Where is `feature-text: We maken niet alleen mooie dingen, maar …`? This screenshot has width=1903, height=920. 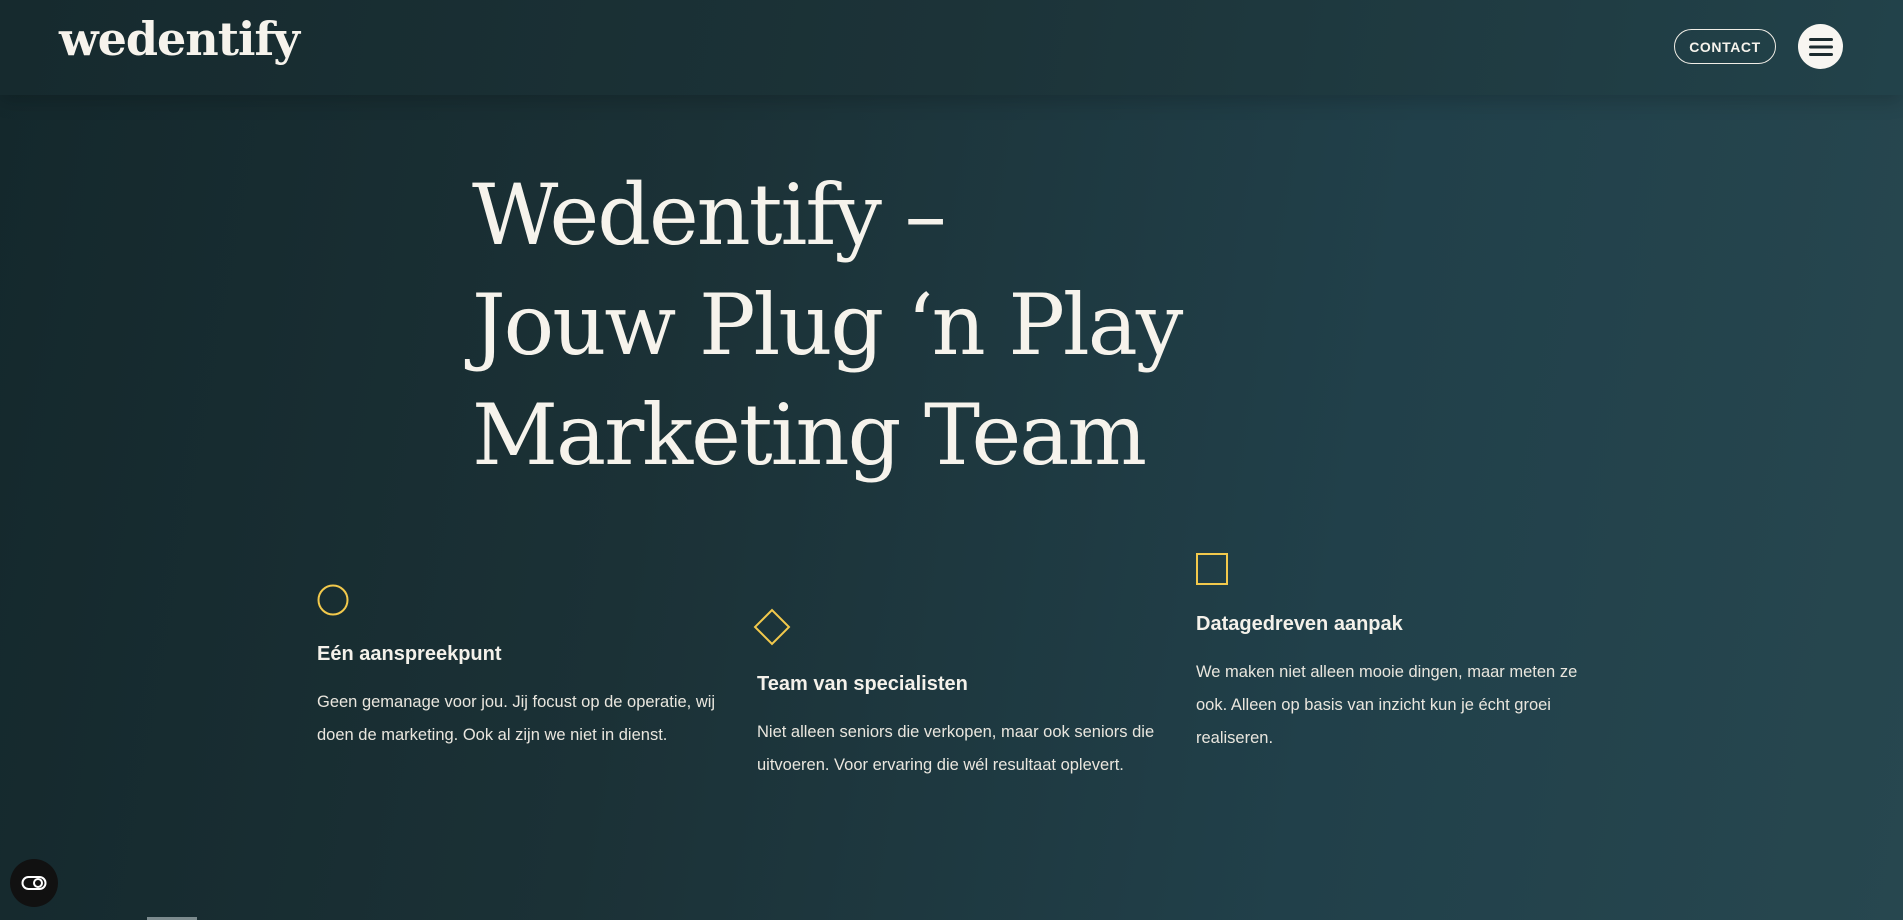
feature-text: We maken niet alleen mooie dingen, maar … is located at coordinates (1387, 705).